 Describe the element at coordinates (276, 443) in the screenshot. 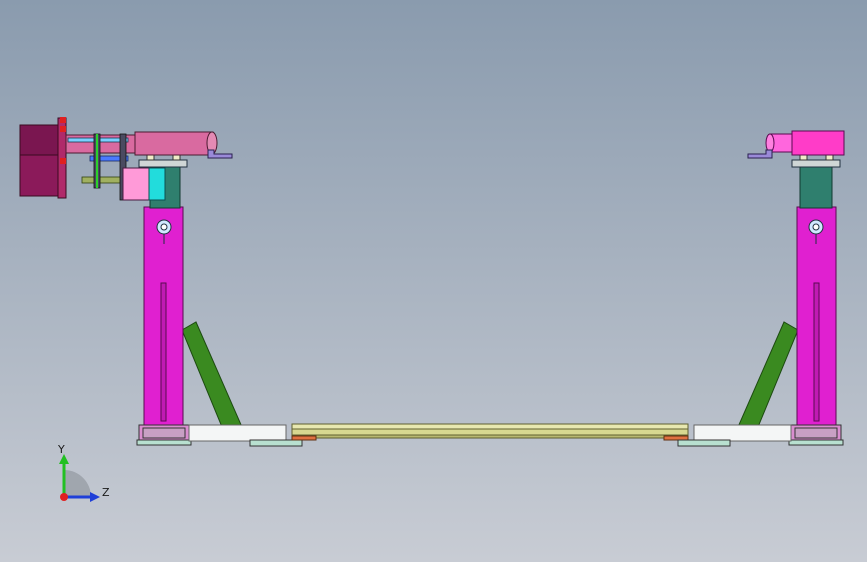

I see `left-skid-foot` at that location.